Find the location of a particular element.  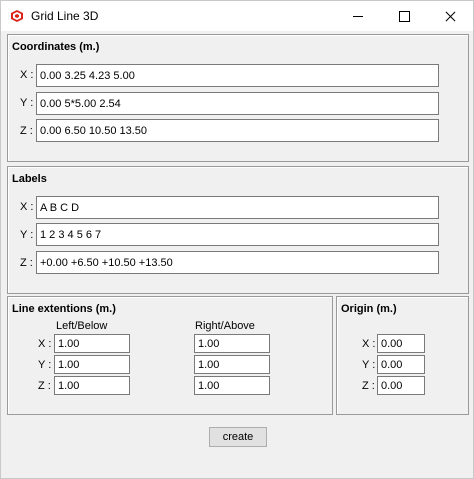

coordinates-z-label: Z : is located at coordinates (26, 131).